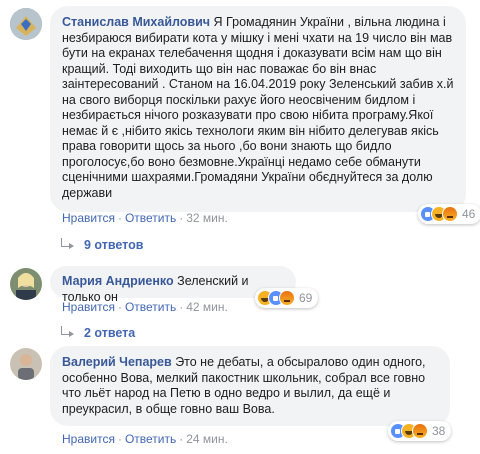 The image size is (480, 454). Describe the element at coordinates (207, 439) in the screenshot. I see `comment-time: 24 мин.` at that location.